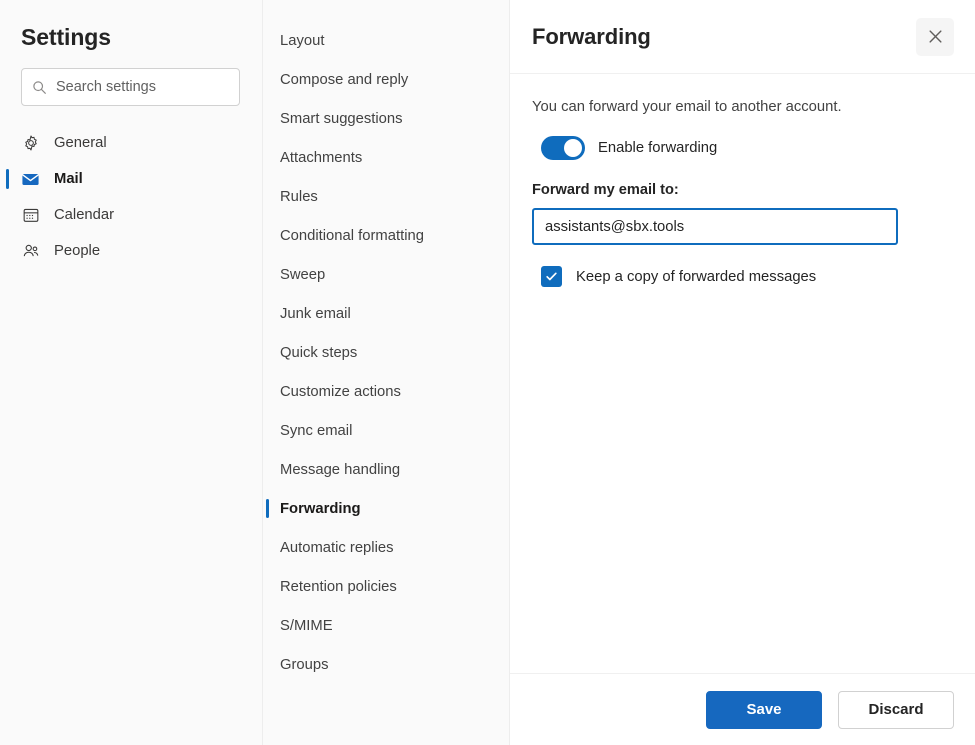 The width and height of the screenshot is (975, 745). I want to click on forward-email-input, so click(715, 226).